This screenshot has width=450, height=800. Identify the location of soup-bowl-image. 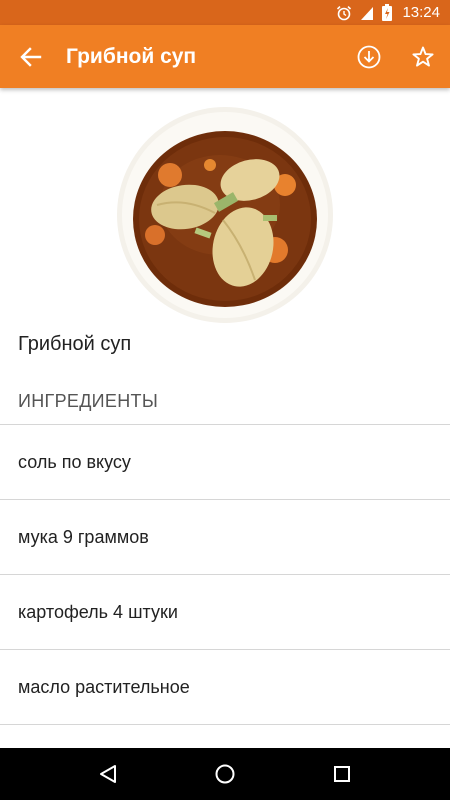
(225, 215).